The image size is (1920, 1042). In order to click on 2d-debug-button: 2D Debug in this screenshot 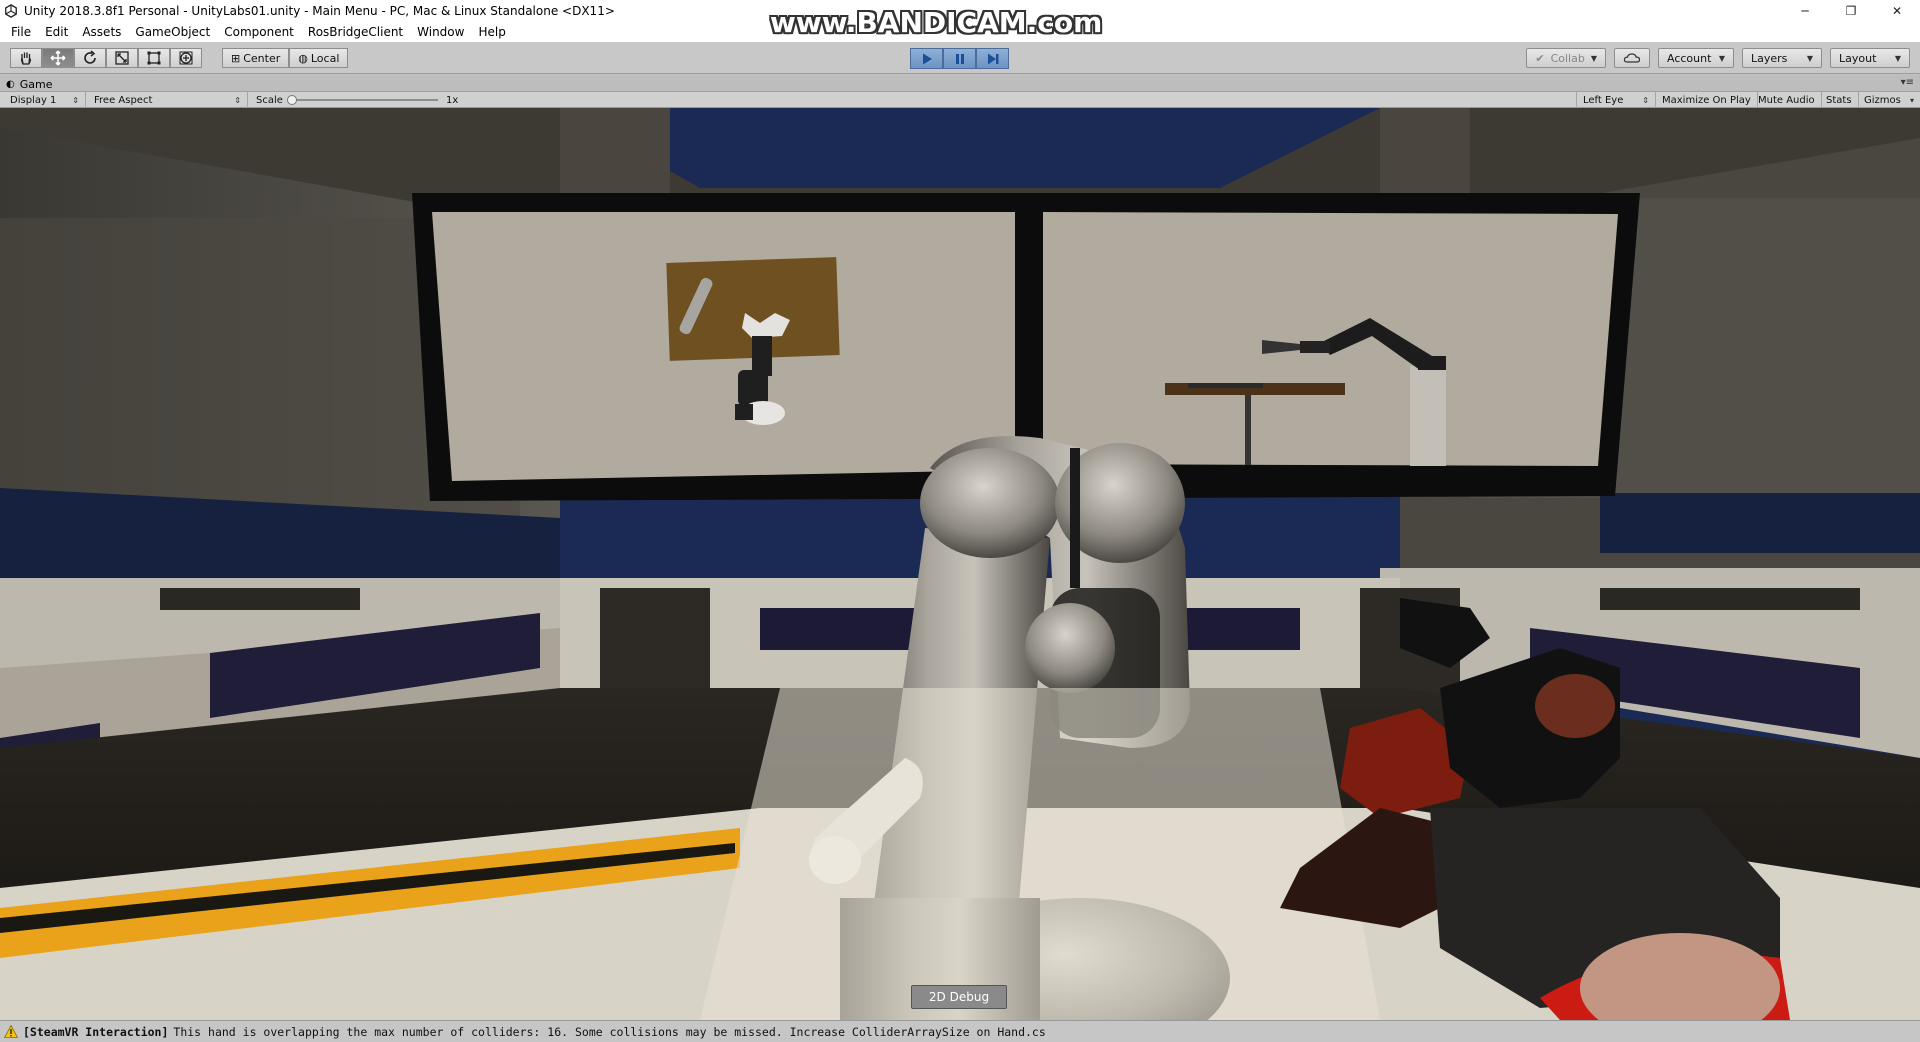, I will do `click(959, 997)`.